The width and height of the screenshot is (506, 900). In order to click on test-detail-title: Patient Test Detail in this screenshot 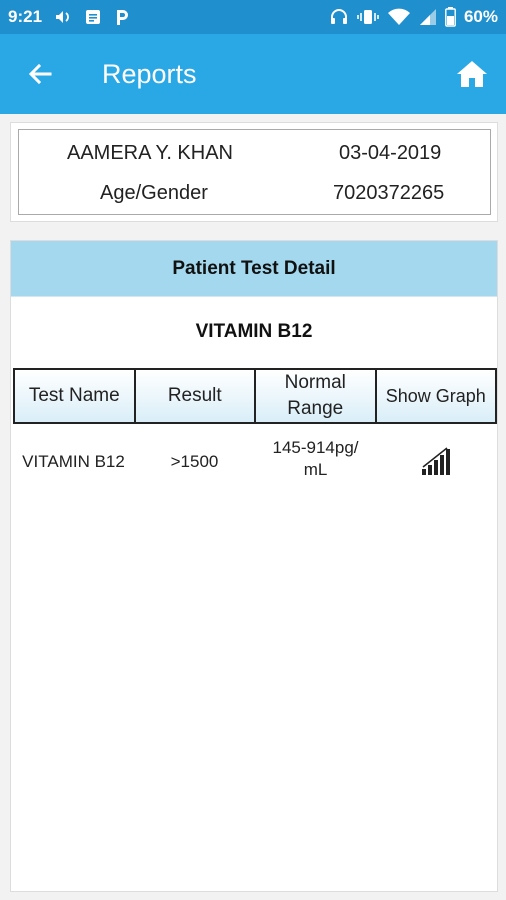, I will do `click(254, 268)`.